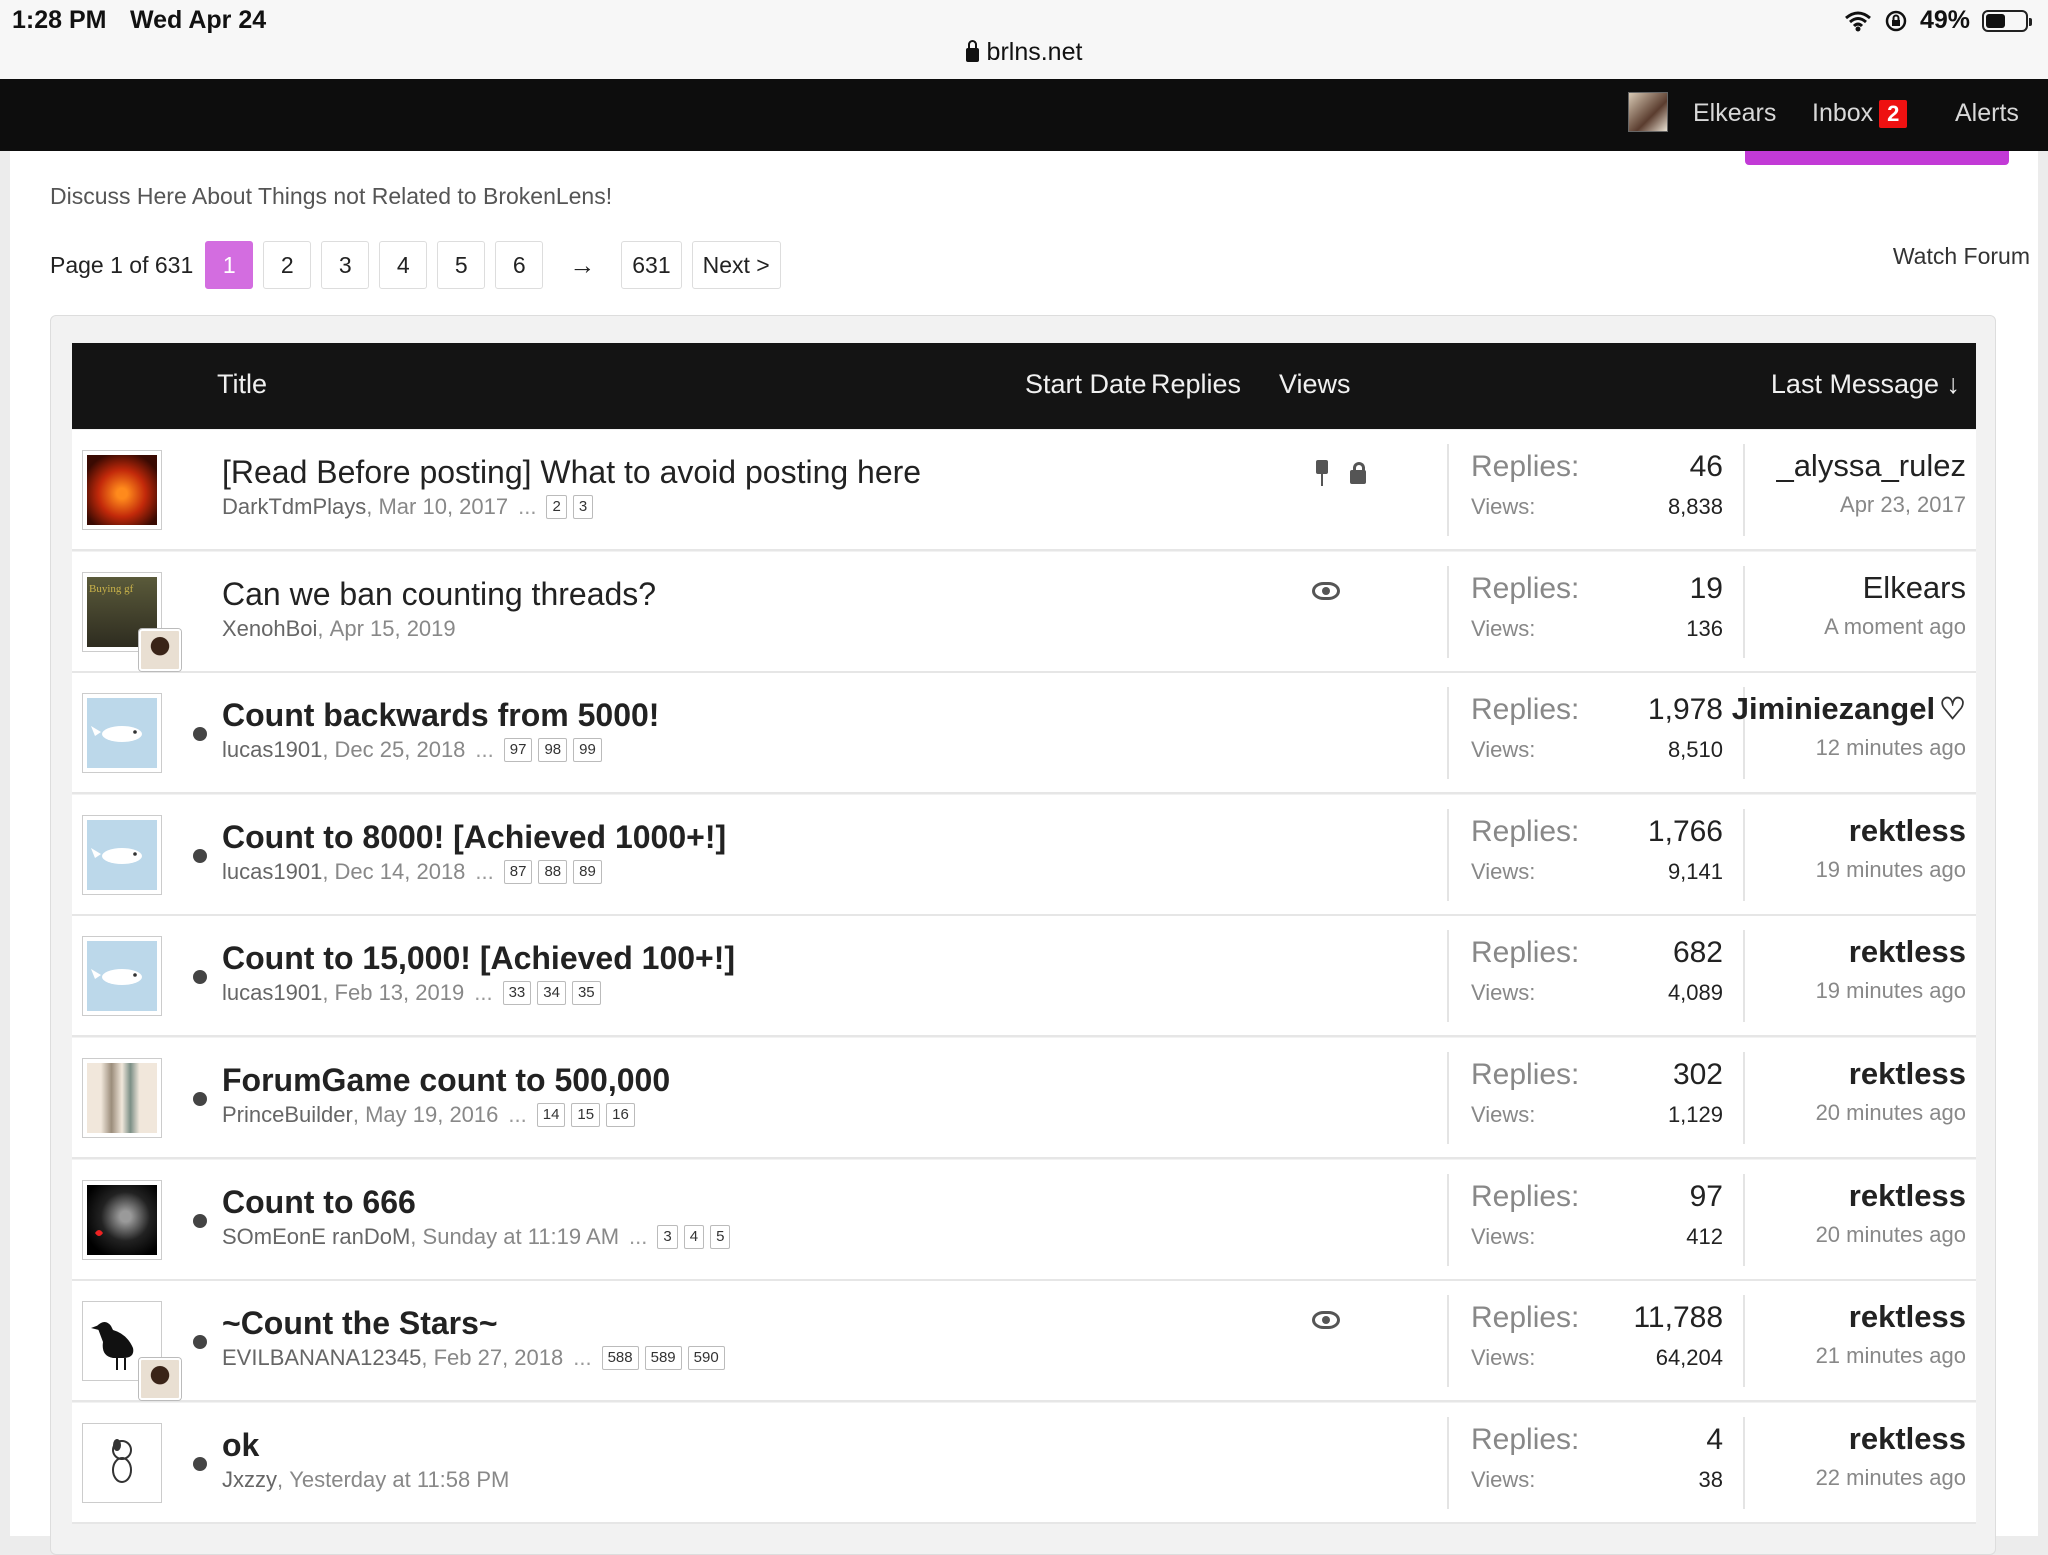  What do you see at coordinates (519, 265) in the screenshot?
I see `page-link-6: 6` at bounding box center [519, 265].